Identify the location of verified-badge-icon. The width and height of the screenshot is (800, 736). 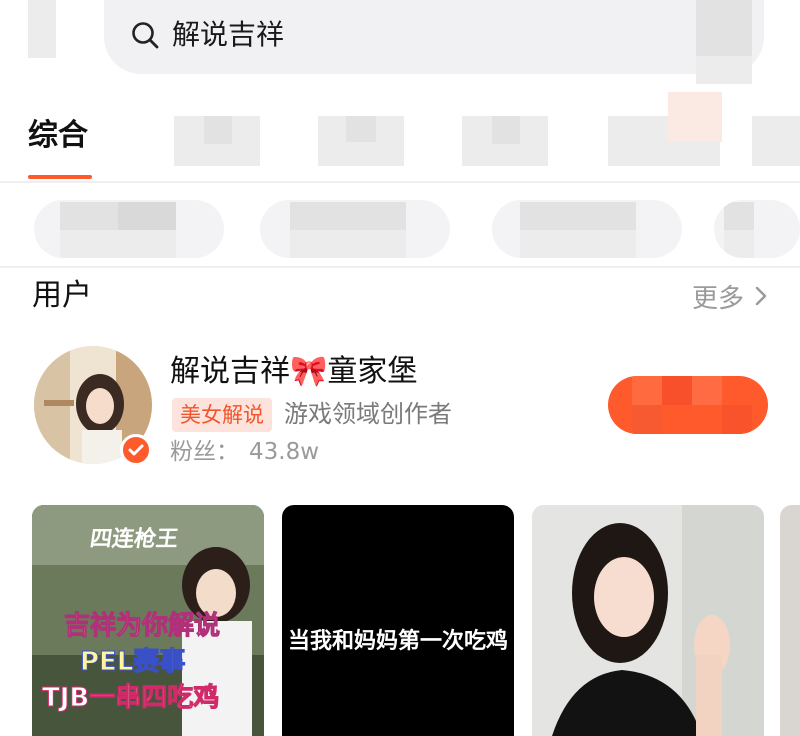
(136, 450).